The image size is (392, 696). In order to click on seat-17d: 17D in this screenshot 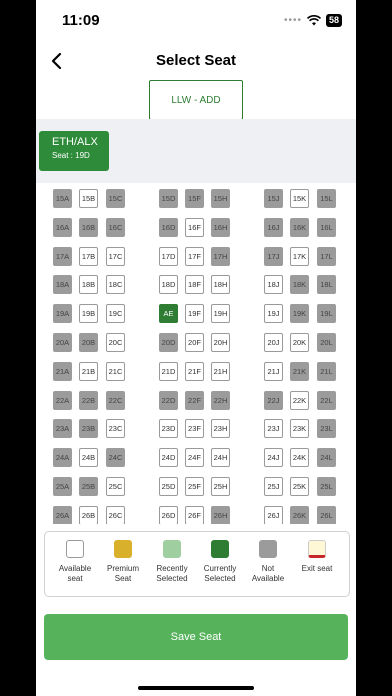, I will do `click(168, 256)`.